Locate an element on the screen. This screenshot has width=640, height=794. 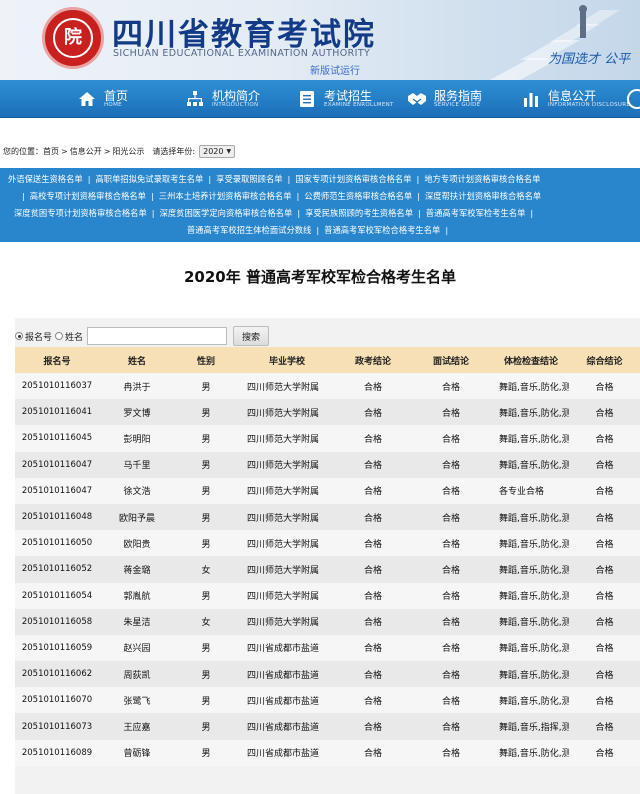
category-link: 高职单招拟免试录取考生名单 is located at coordinates (149, 179).